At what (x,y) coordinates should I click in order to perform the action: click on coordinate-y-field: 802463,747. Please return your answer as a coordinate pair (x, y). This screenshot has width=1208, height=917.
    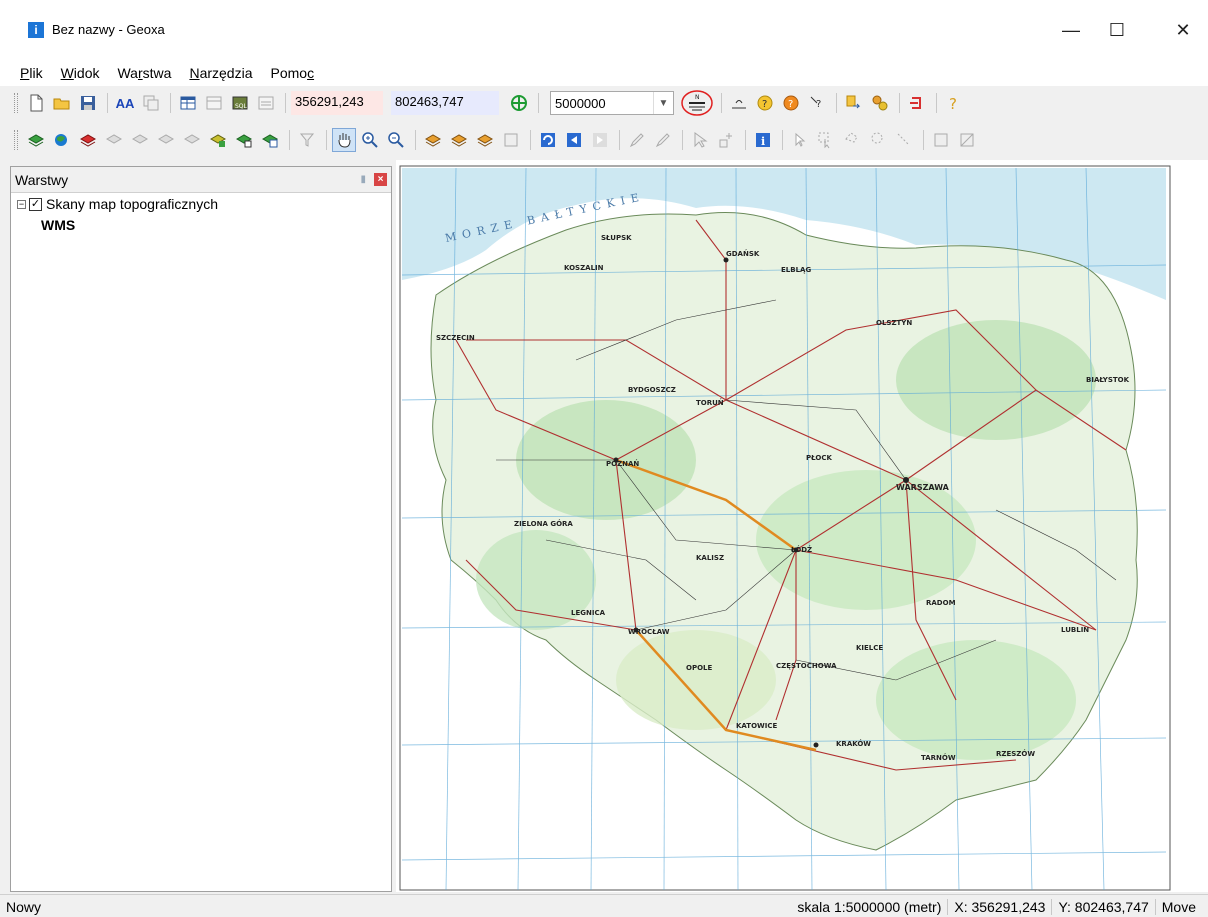
    Looking at the image, I should click on (445, 103).